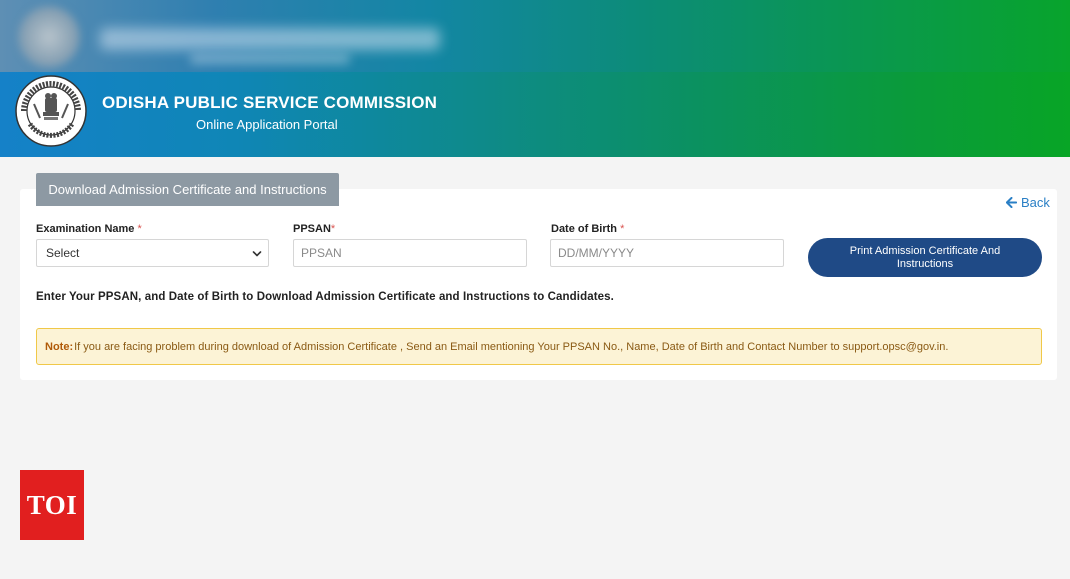  What do you see at coordinates (53, 113) in the screenshot?
I see `opsc-seal-icon` at bounding box center [53, 113].